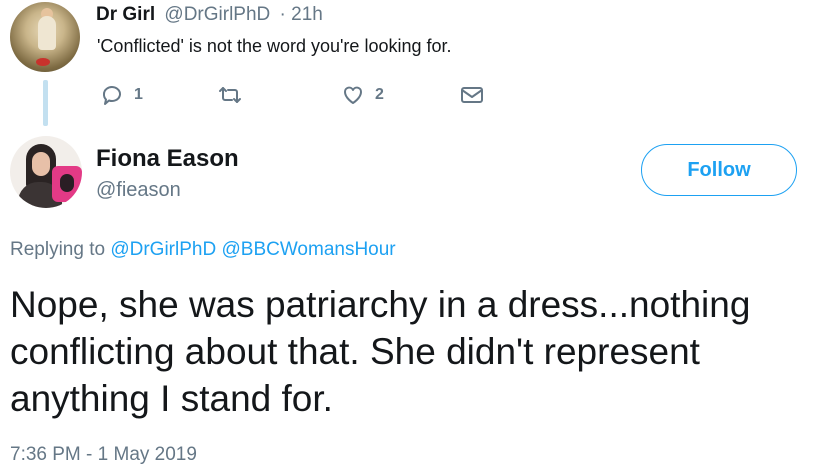 The width and height of the screenshot is (825, 474). What do you see at coordinates (138, 190) in the screenshot?
I see `author-handle: @fieason` at bounding box center [138, 190].